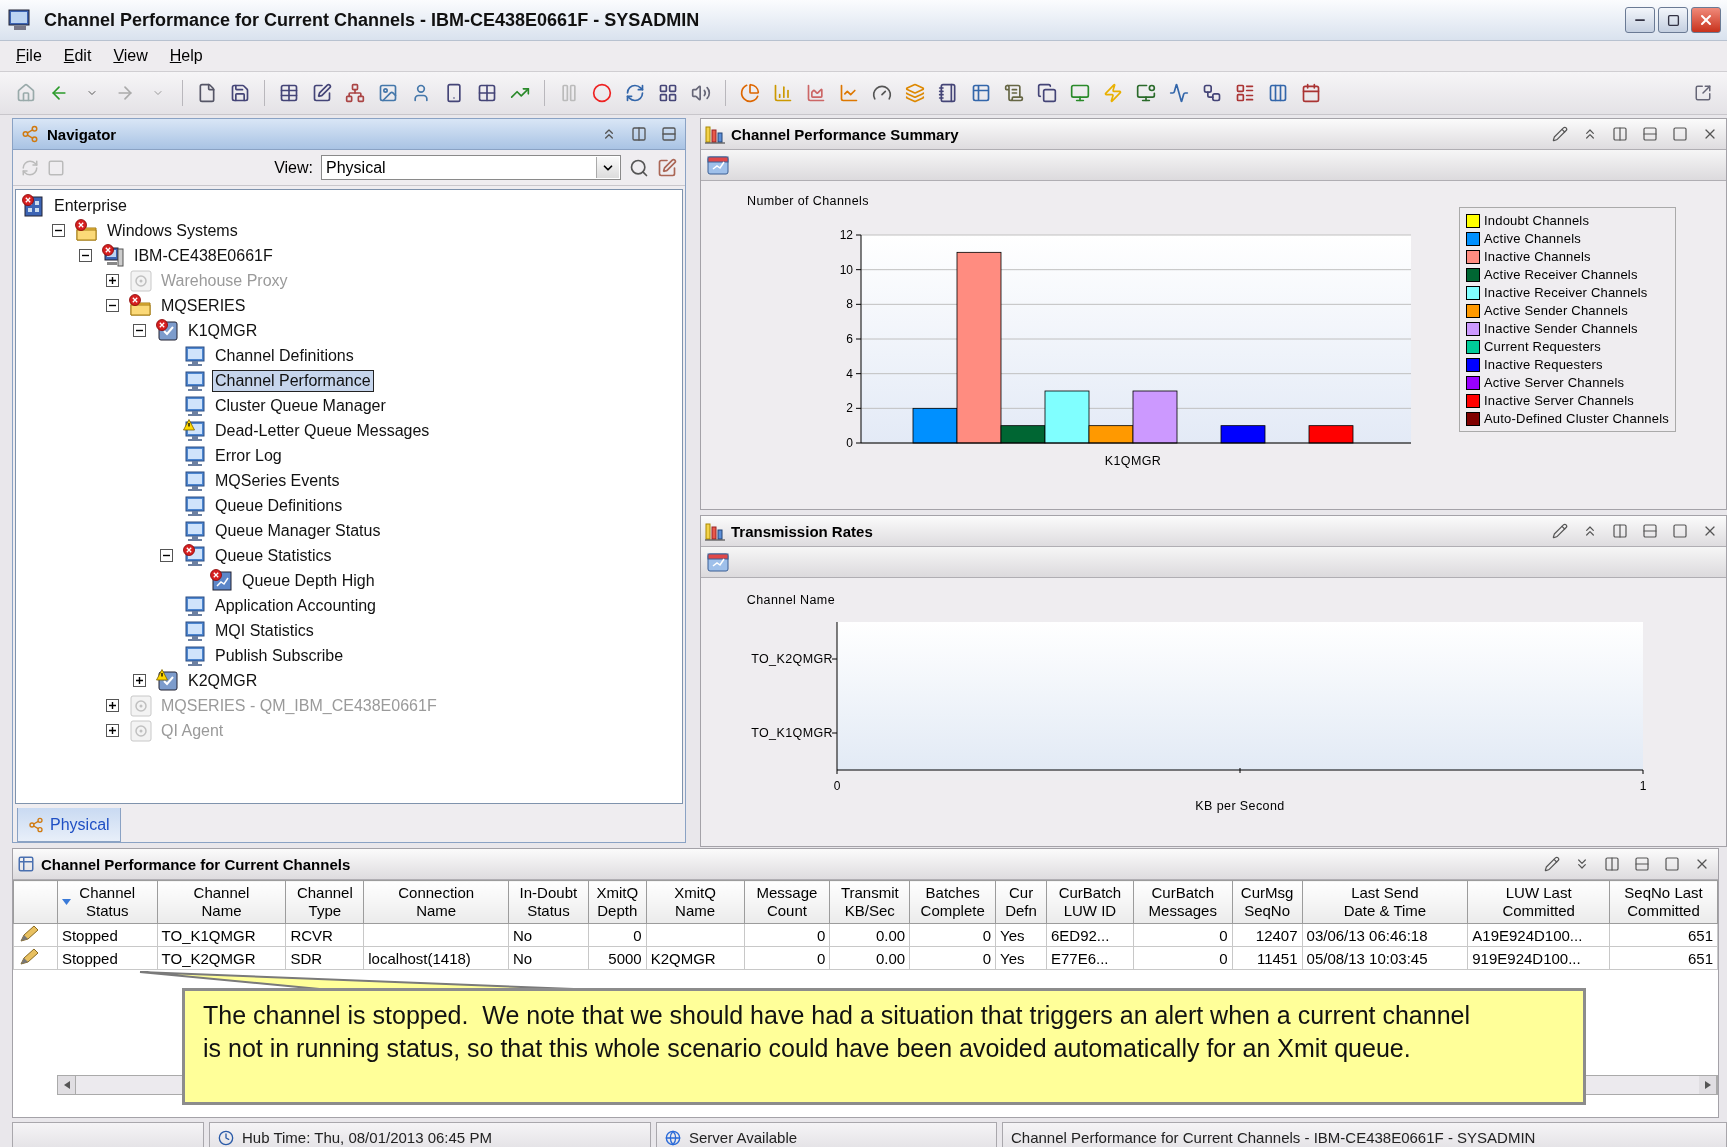 The width and height of the screenshot is (1727, 1147). I want to click on maximize-button, so click(1673, 20).